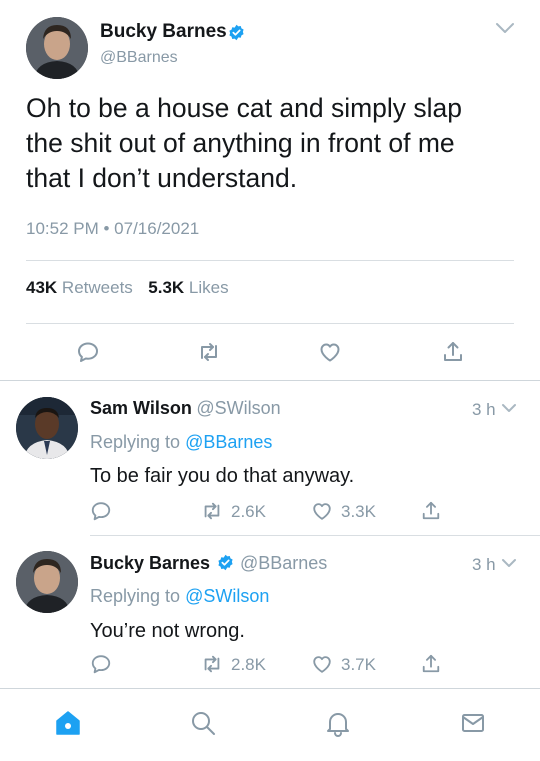  I want to click on likes-label: Likes, so click(209, 287).